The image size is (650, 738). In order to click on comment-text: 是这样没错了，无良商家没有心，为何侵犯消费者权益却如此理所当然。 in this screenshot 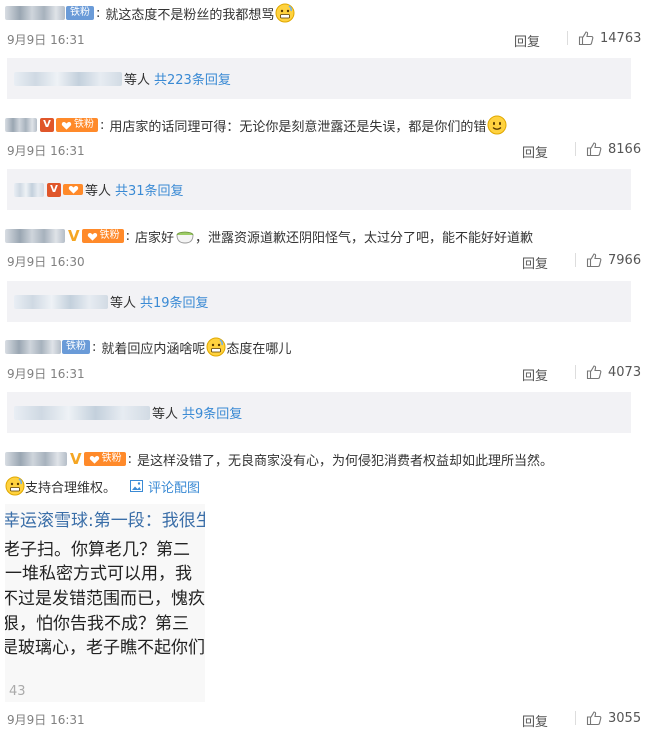, I will do `click(345, 461)`.